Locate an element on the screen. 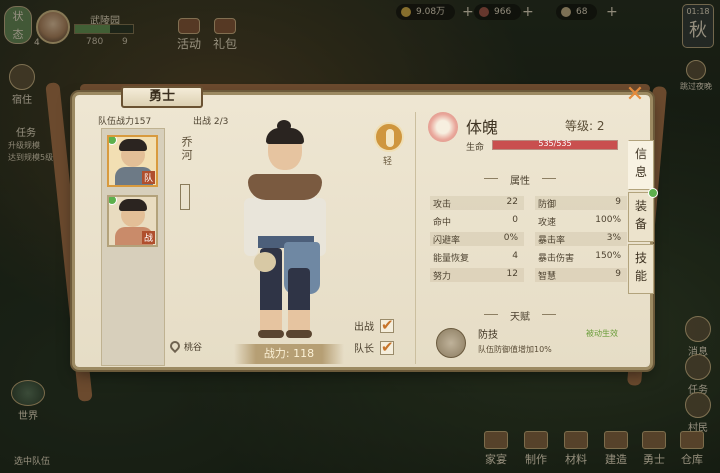 The width and height of the screenshot is (720, 473). deploy-checkbox is located at coordinates (387, 325).